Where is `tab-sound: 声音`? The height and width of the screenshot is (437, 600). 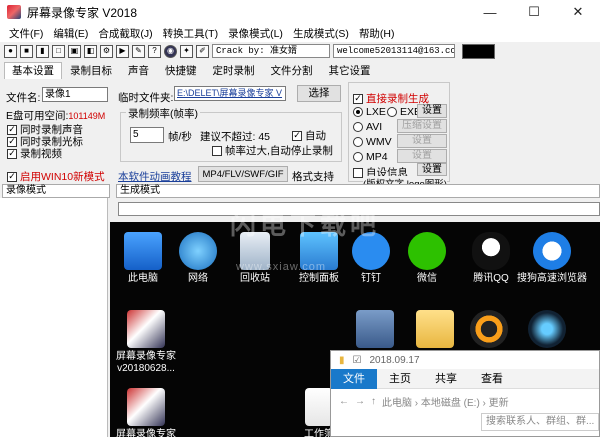 tab-sound: 声音 is located at coordinates (138, 70).